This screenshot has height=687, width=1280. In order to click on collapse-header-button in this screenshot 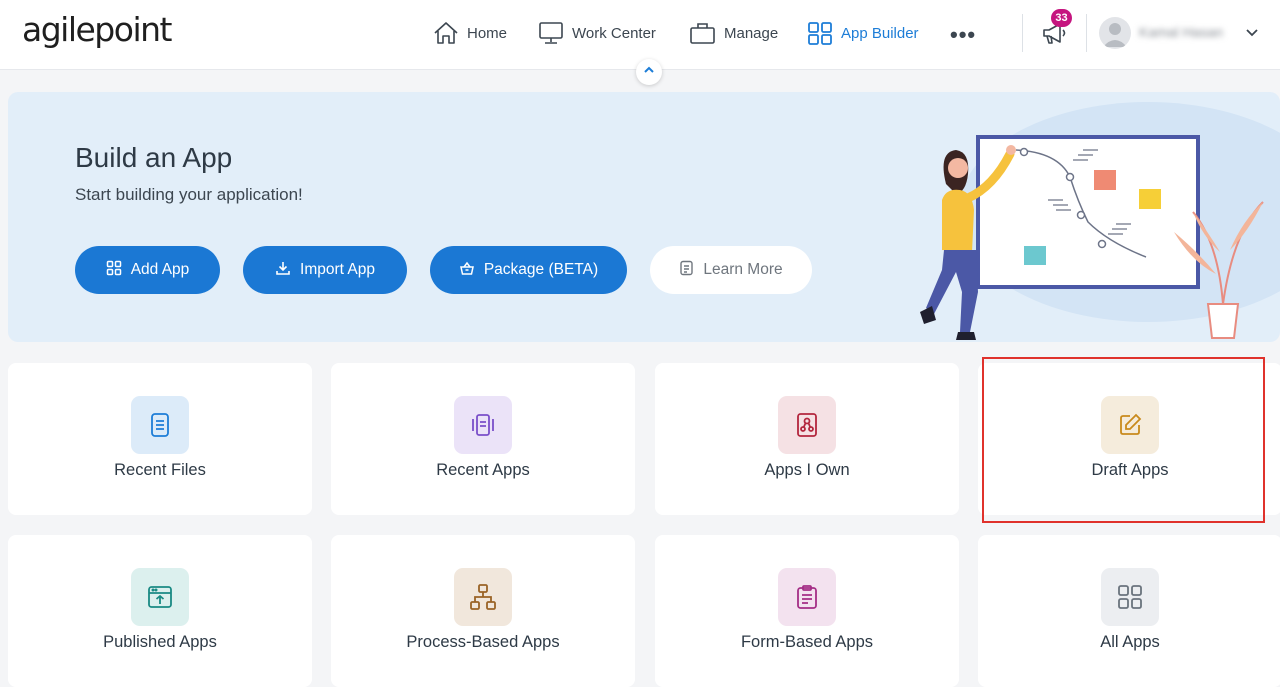, I will do `click(649, 72)`.